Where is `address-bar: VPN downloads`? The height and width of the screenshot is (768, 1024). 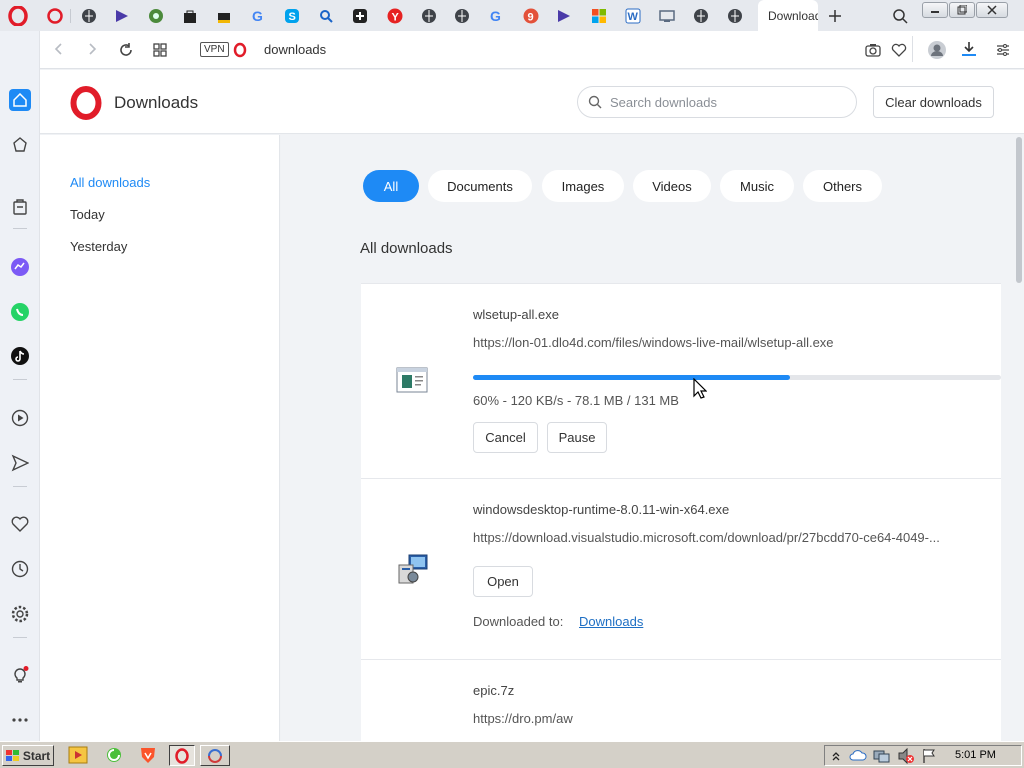
address-bar: VPN downloads is located at coordinates (532, 50).